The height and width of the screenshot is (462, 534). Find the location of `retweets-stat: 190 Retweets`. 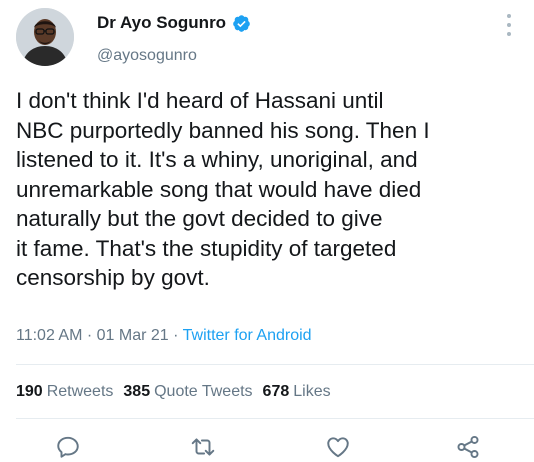

retweets-stat: 190 Retweets is located at coordinates (64, 392).